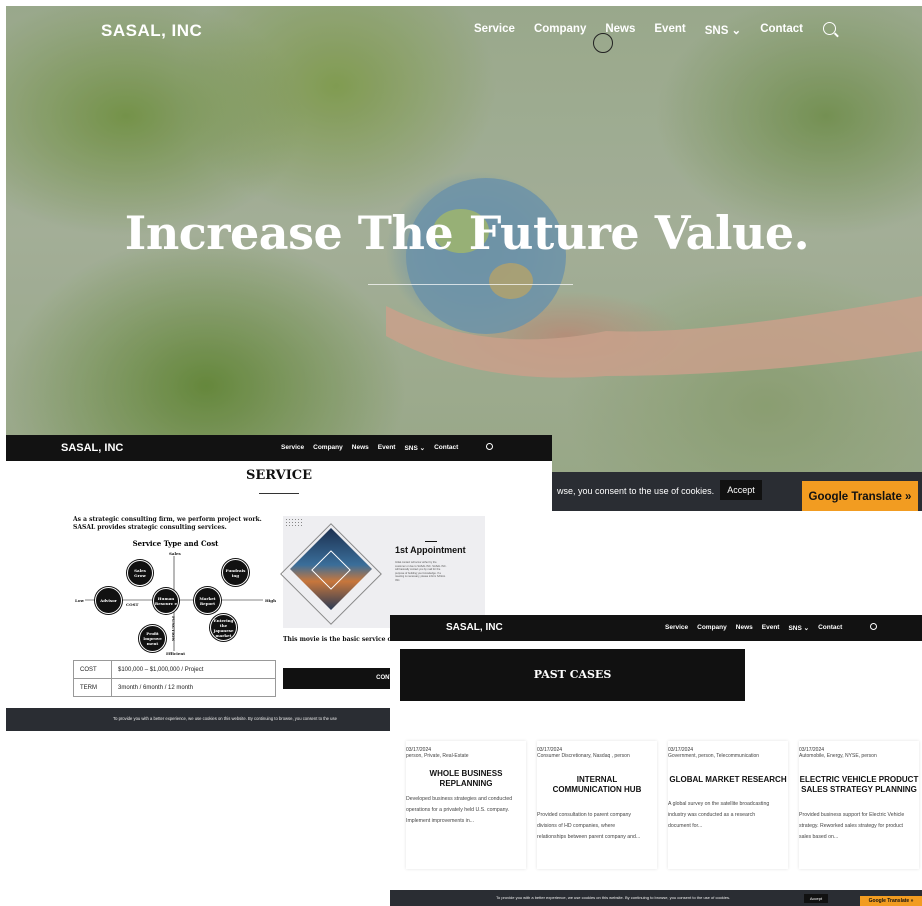  Describe the element at coordinates (108, 600) in the screenshot. I see `bubble-advisor: Advisor` at that location.